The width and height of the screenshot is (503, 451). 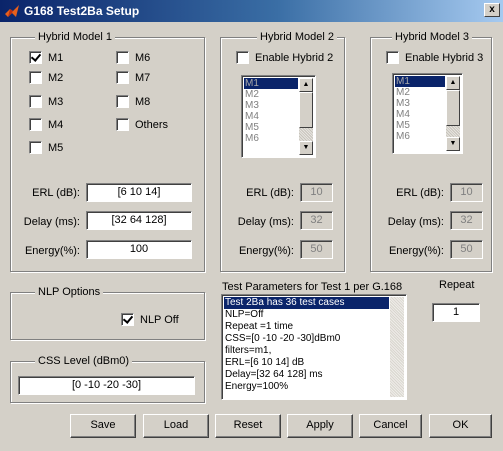 I want to click on test-parameters-scrollbar, so click(x=397, y=347).